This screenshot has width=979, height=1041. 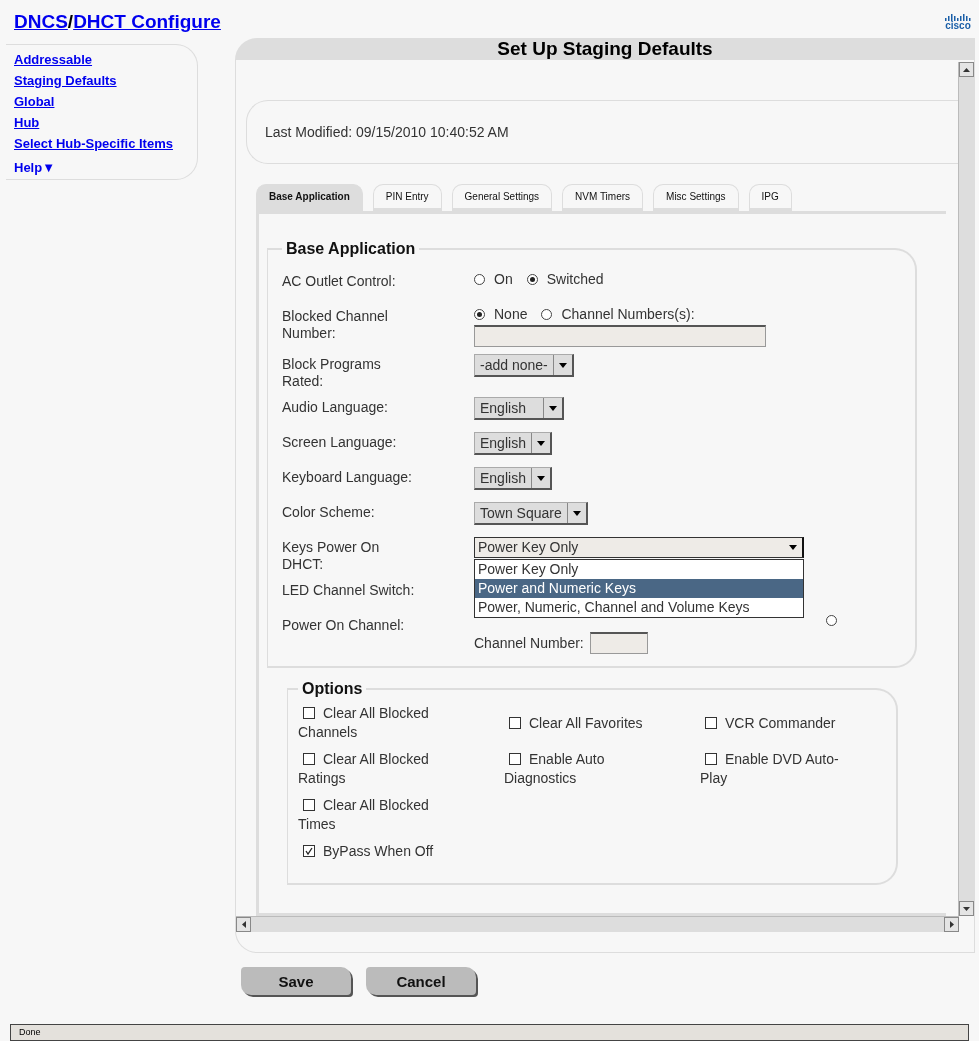 What do you see at coordinates (529, 643) in the screenshot?
I see `field-label: Channel Number:` at bounding box center [529, 643].